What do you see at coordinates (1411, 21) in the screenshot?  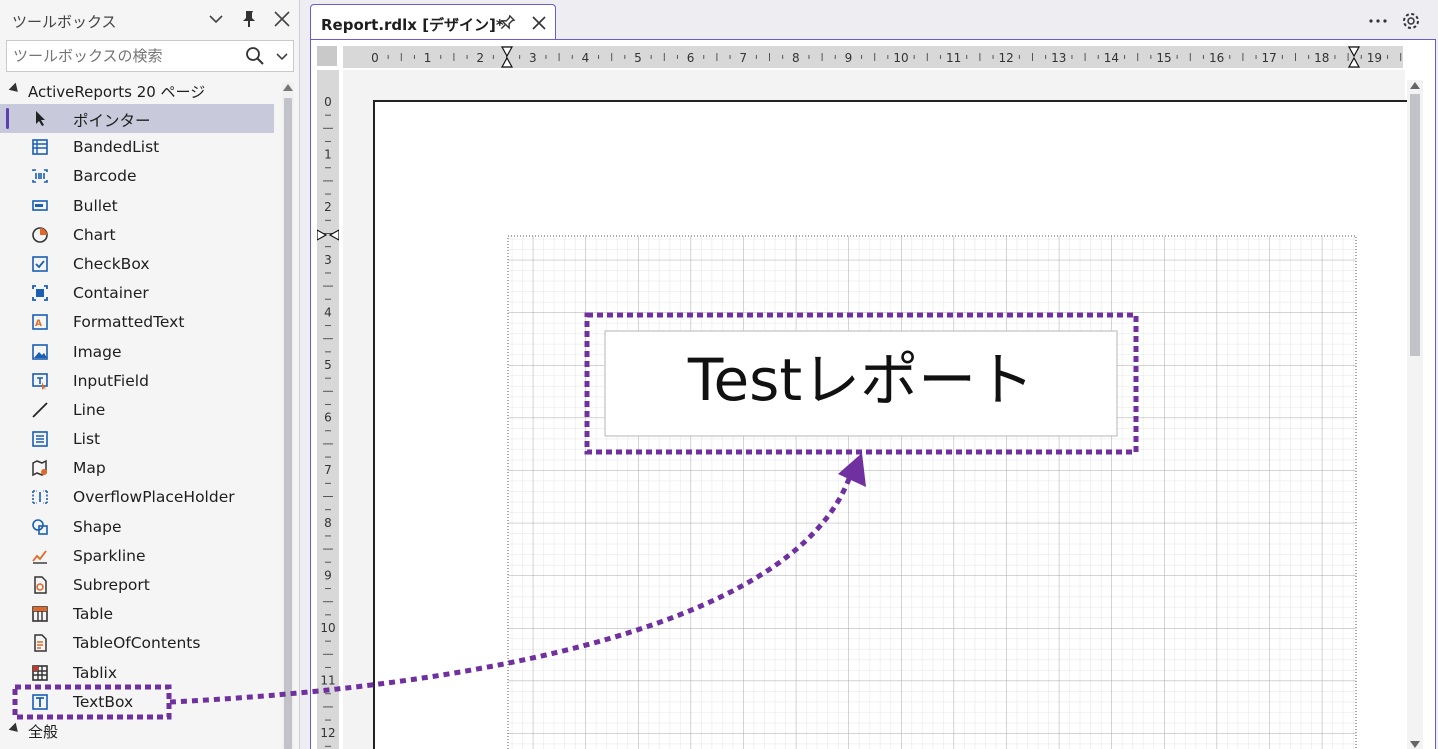 I see `gear-icon` at bounding box center [1411, 21].